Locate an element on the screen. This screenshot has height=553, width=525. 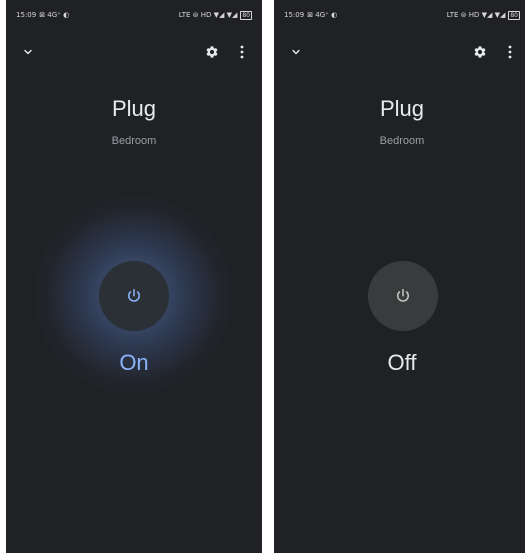
state-label: Off is located at coordinates (402, 362).